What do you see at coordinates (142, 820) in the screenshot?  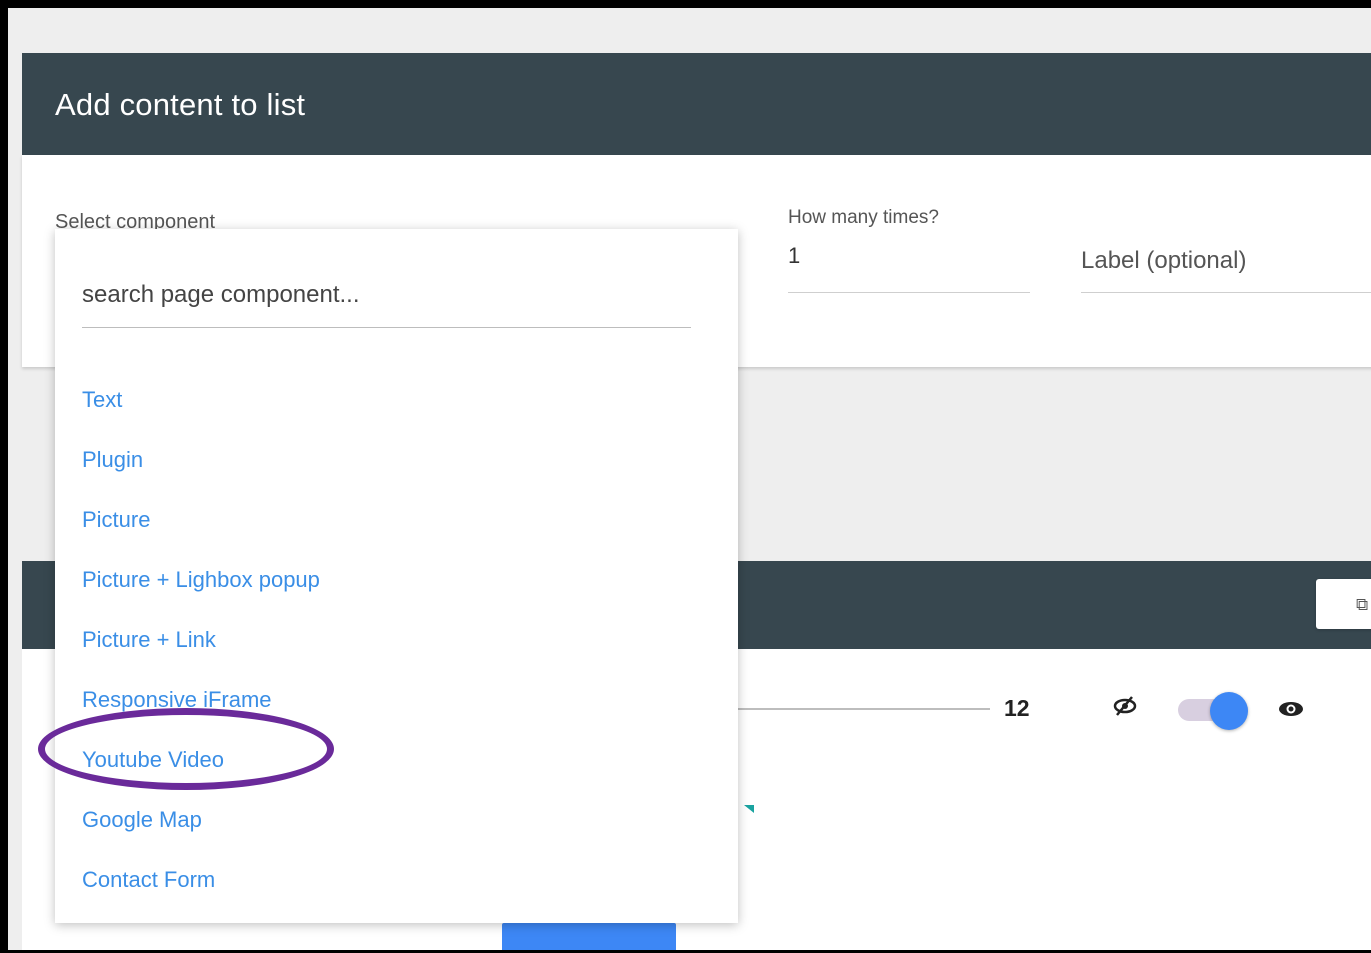 I see `component-option-google-map: Google Map` at bounding box center [142, 820].